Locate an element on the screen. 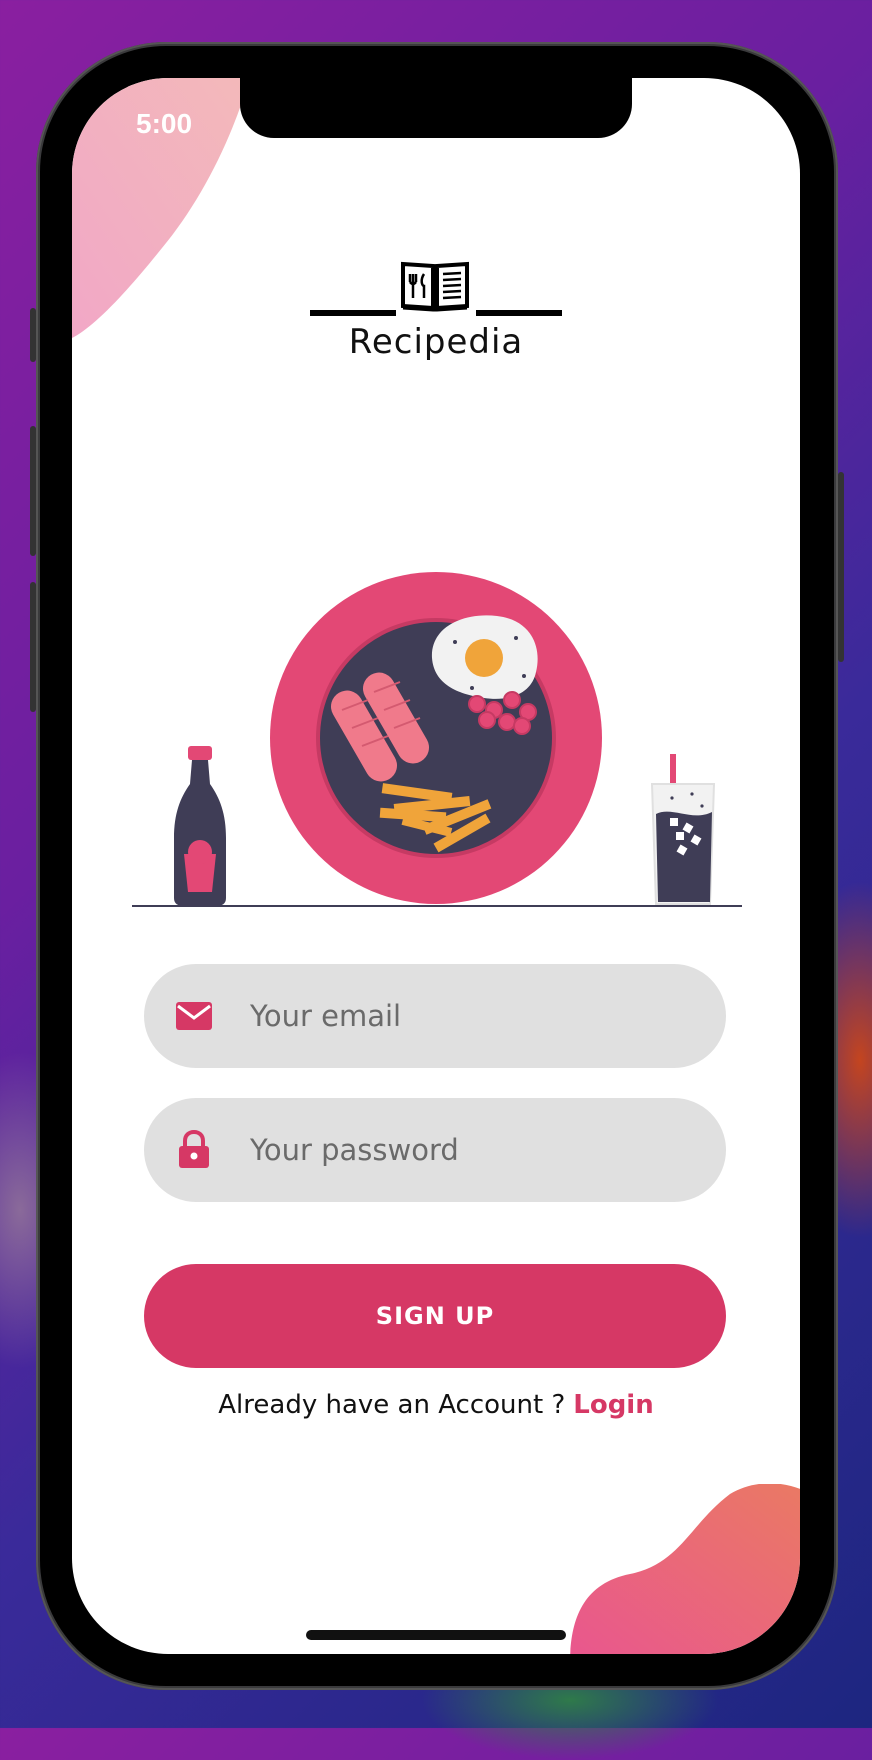  login-prompt-text: Already have an Account ? is located at coordinates (392, 1405).